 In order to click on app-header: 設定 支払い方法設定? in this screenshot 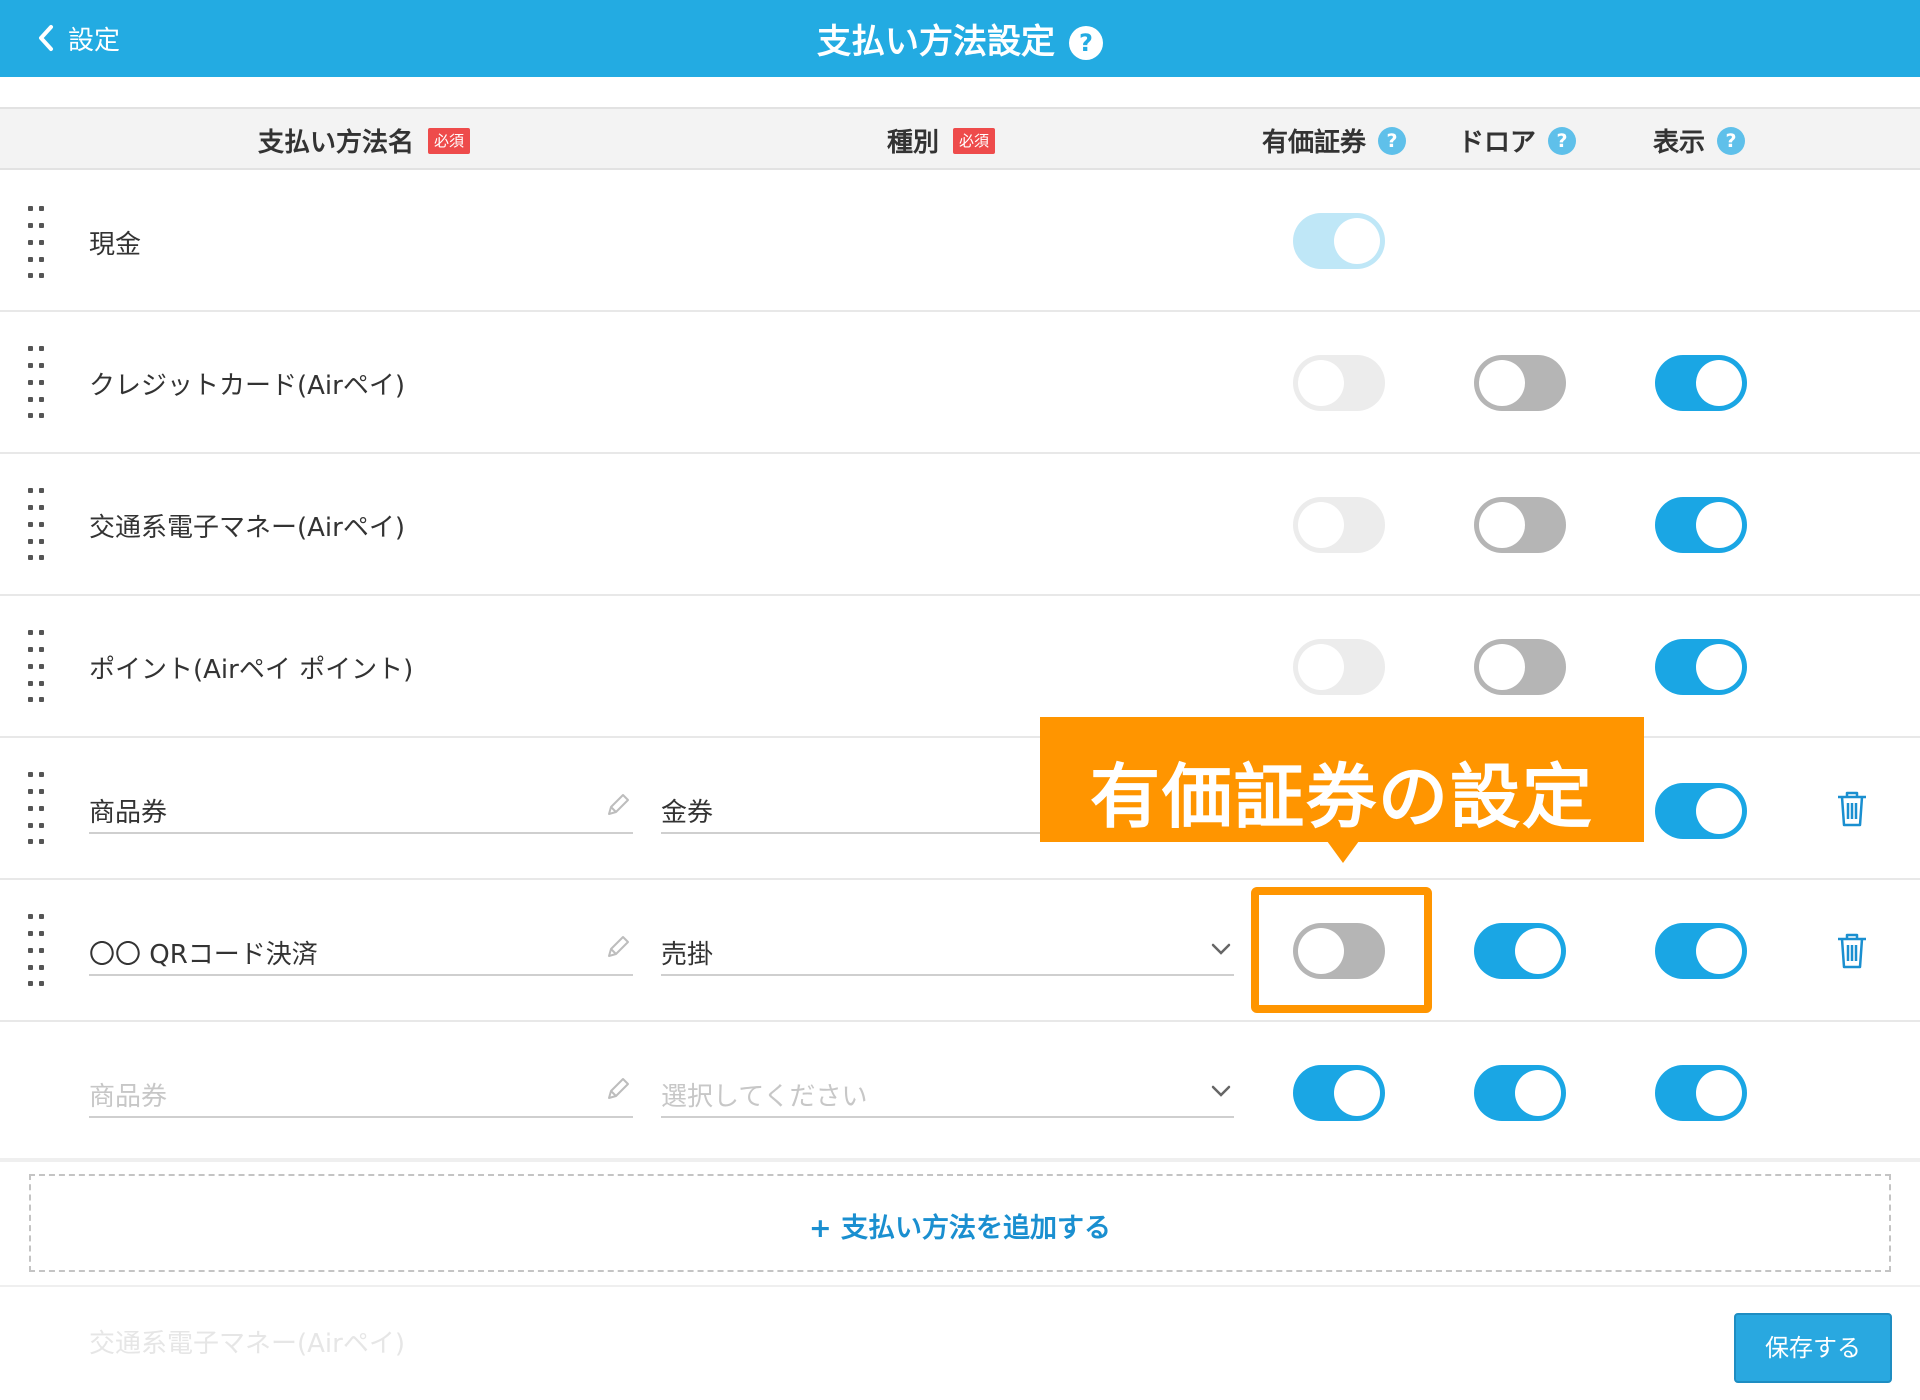, I will do `click(960, 38)`.